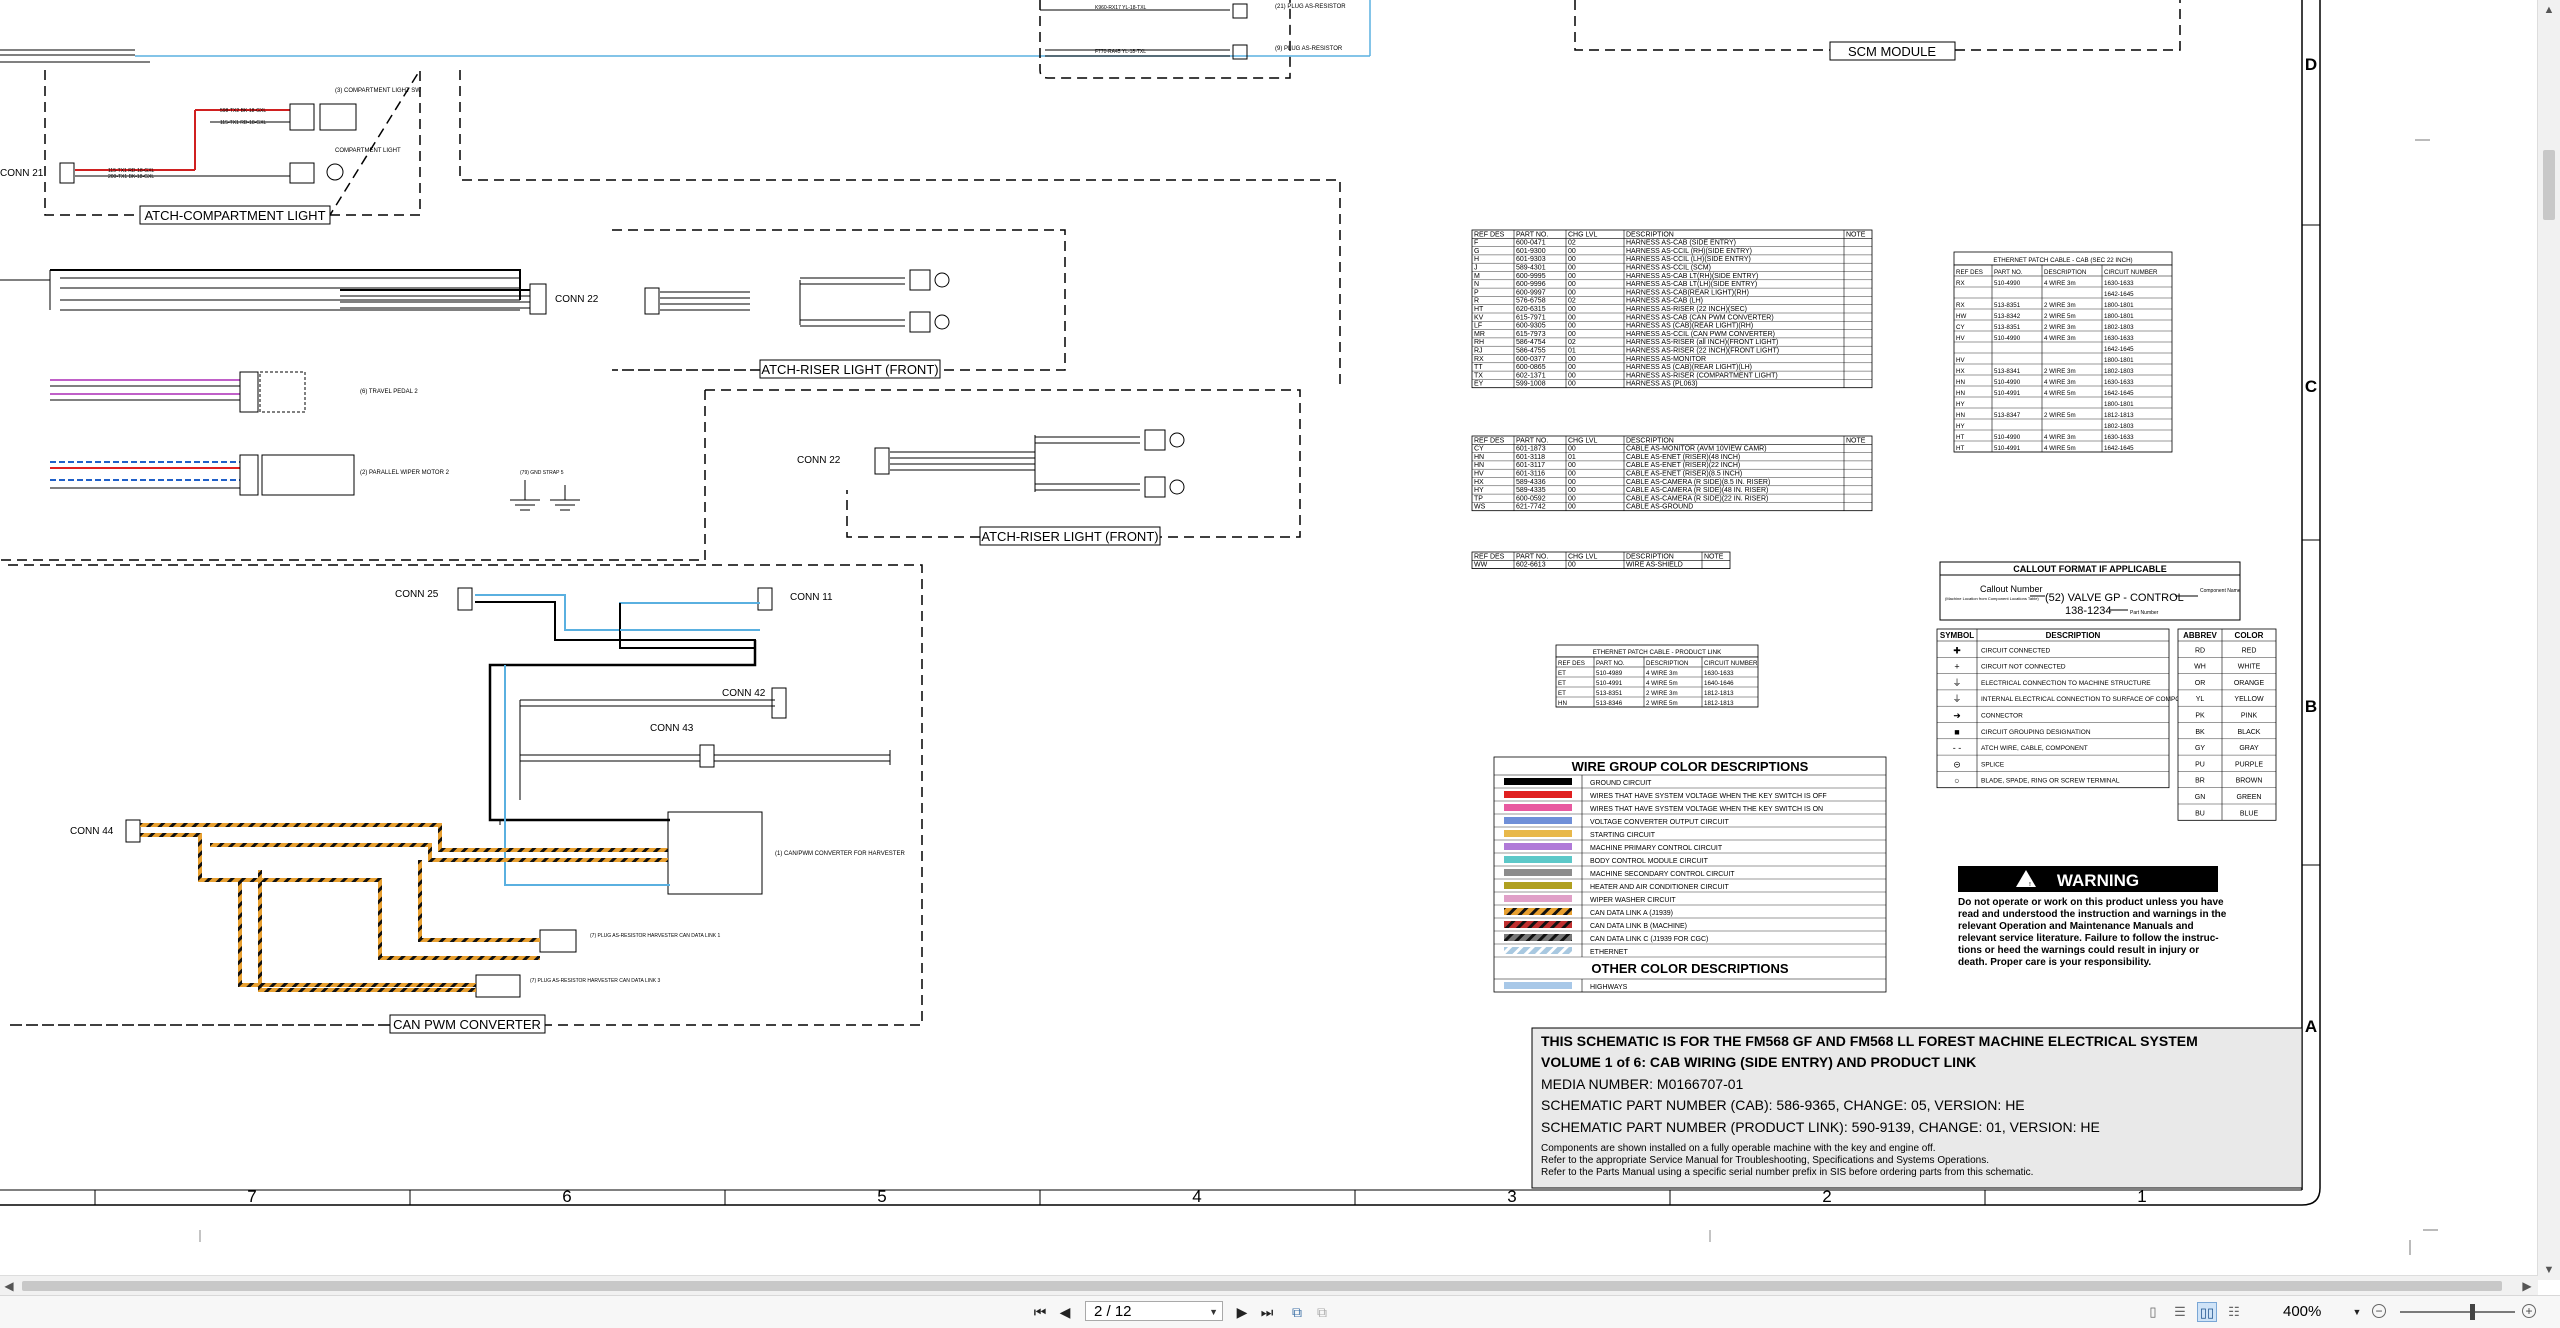 Image resolution: width=2560 pixels, height=1328 pixels. Describe the element at coordinates (2379, 1311) in the screenshot. I see `zoom-out-button: −` at that location.